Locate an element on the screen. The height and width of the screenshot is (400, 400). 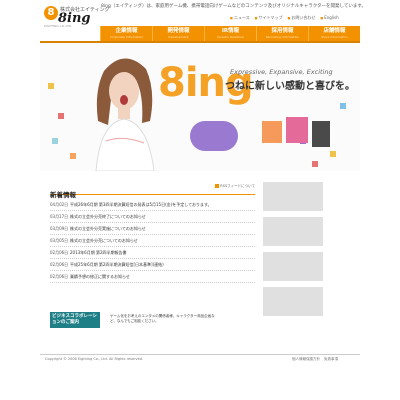
news-date: 03月09日 is located at coordinates (59, 228).